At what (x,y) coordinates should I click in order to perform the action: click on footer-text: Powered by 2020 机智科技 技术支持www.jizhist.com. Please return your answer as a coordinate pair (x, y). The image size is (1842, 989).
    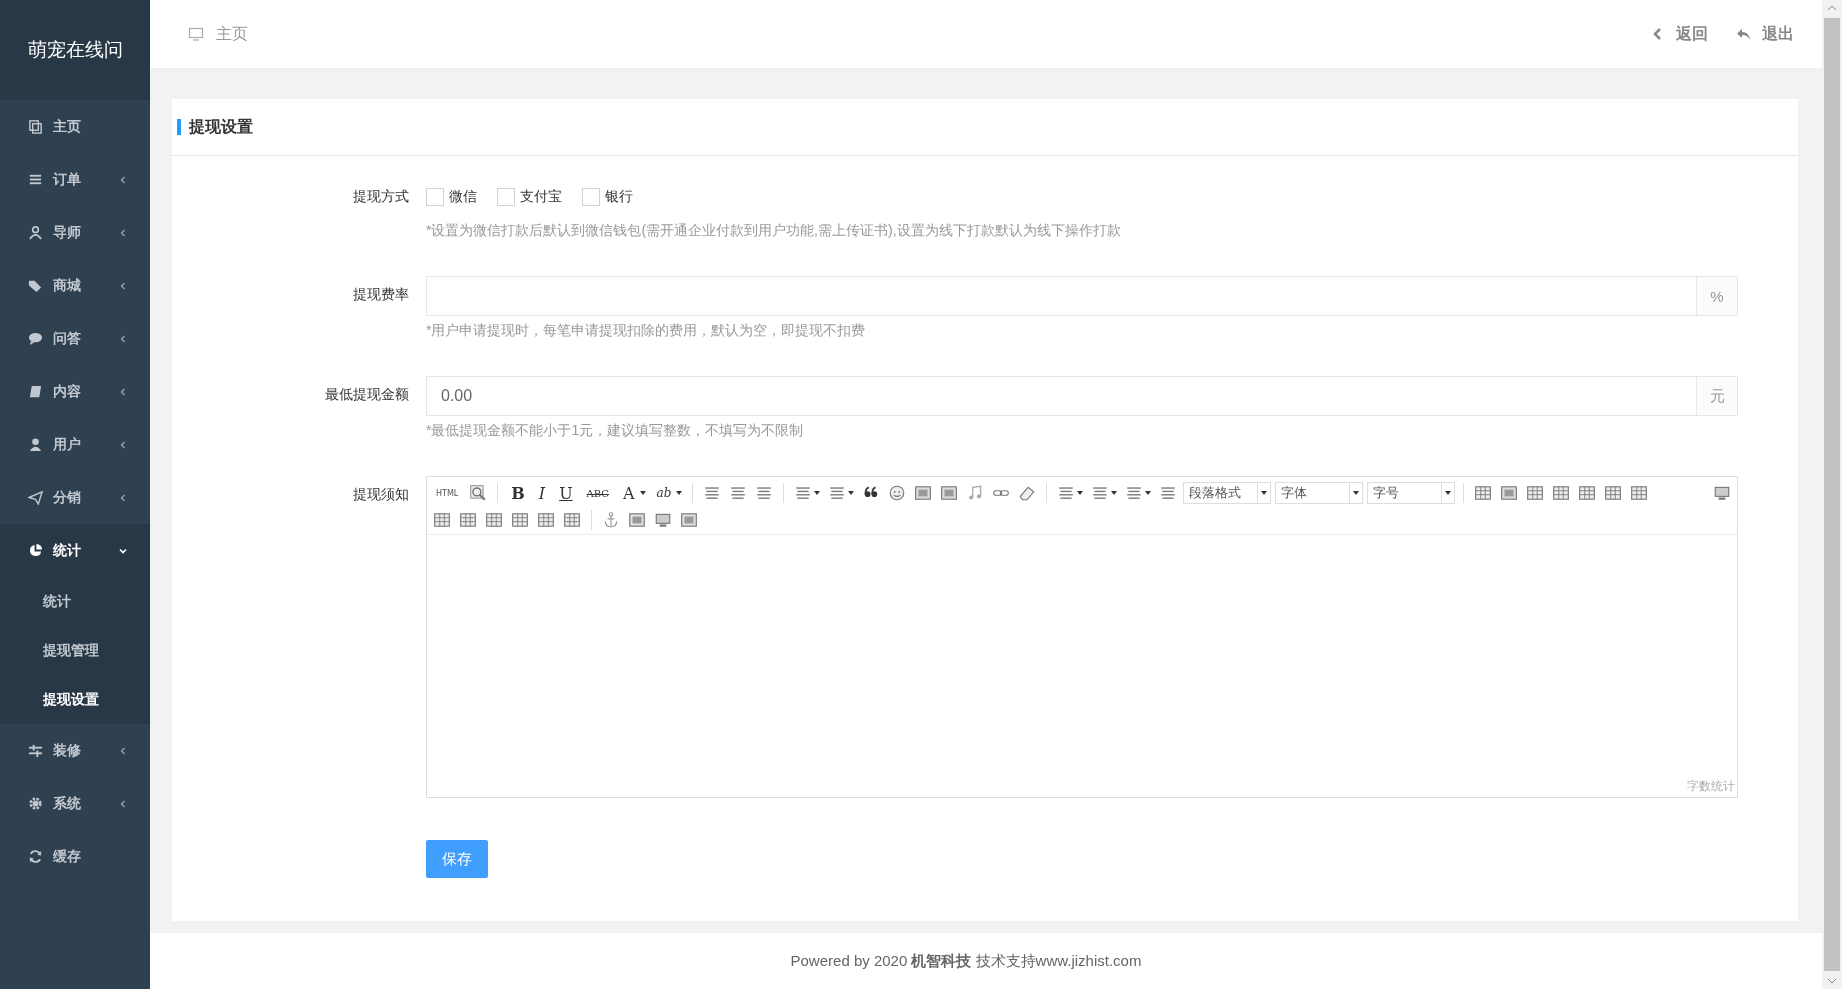
    Looking at the image, I should click on (966, 961).